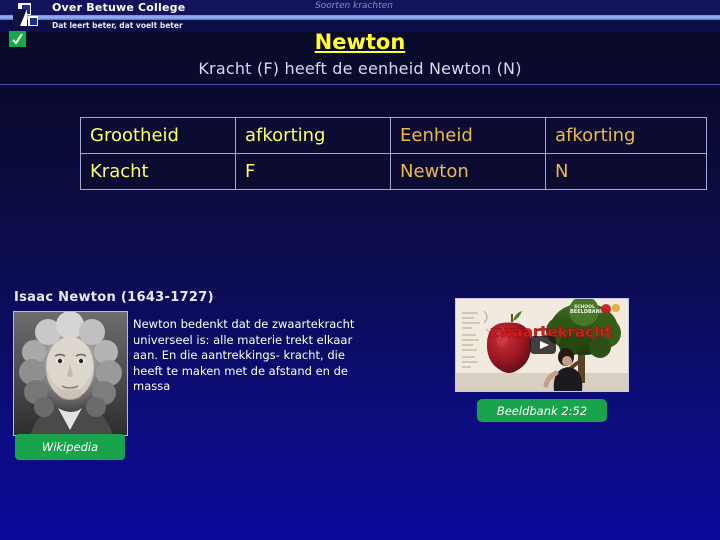  Describe the element at coordinates (542, 345) in the screenshot. I see `video-thumbnail: zwaartekracht SCHOOL BEELDBANK` at that location.